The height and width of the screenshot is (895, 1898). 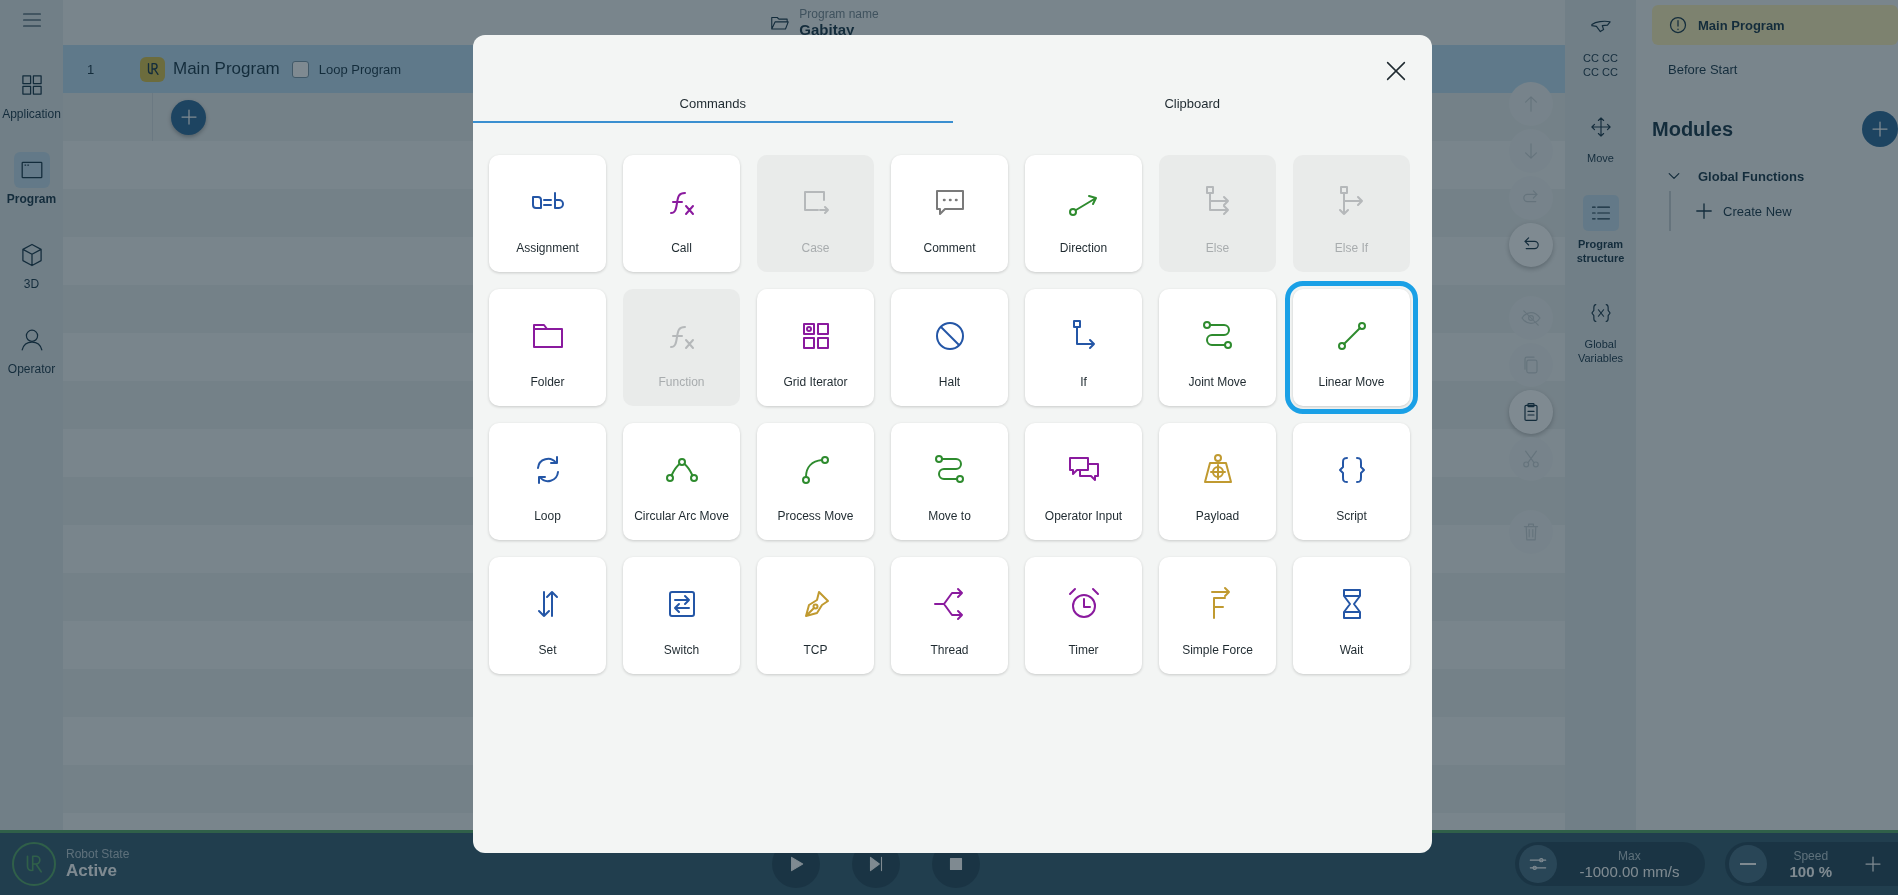 What do you see at coordinates (1811, 856) in the screenshot?
I see `control-label: Speed` at bounding box center [1811, 856].